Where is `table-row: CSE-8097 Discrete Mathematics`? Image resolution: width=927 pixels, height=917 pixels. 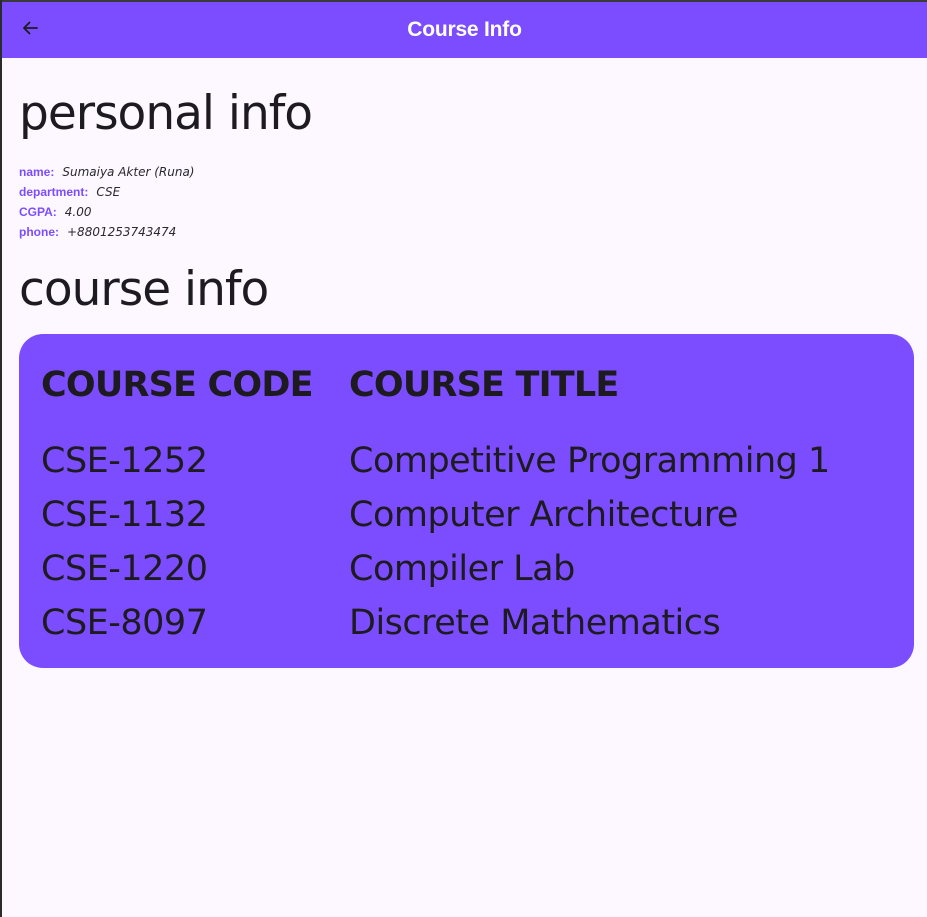
table-row: CSE-8097 Discrete Mathematics is located at coordinates (466, 623).